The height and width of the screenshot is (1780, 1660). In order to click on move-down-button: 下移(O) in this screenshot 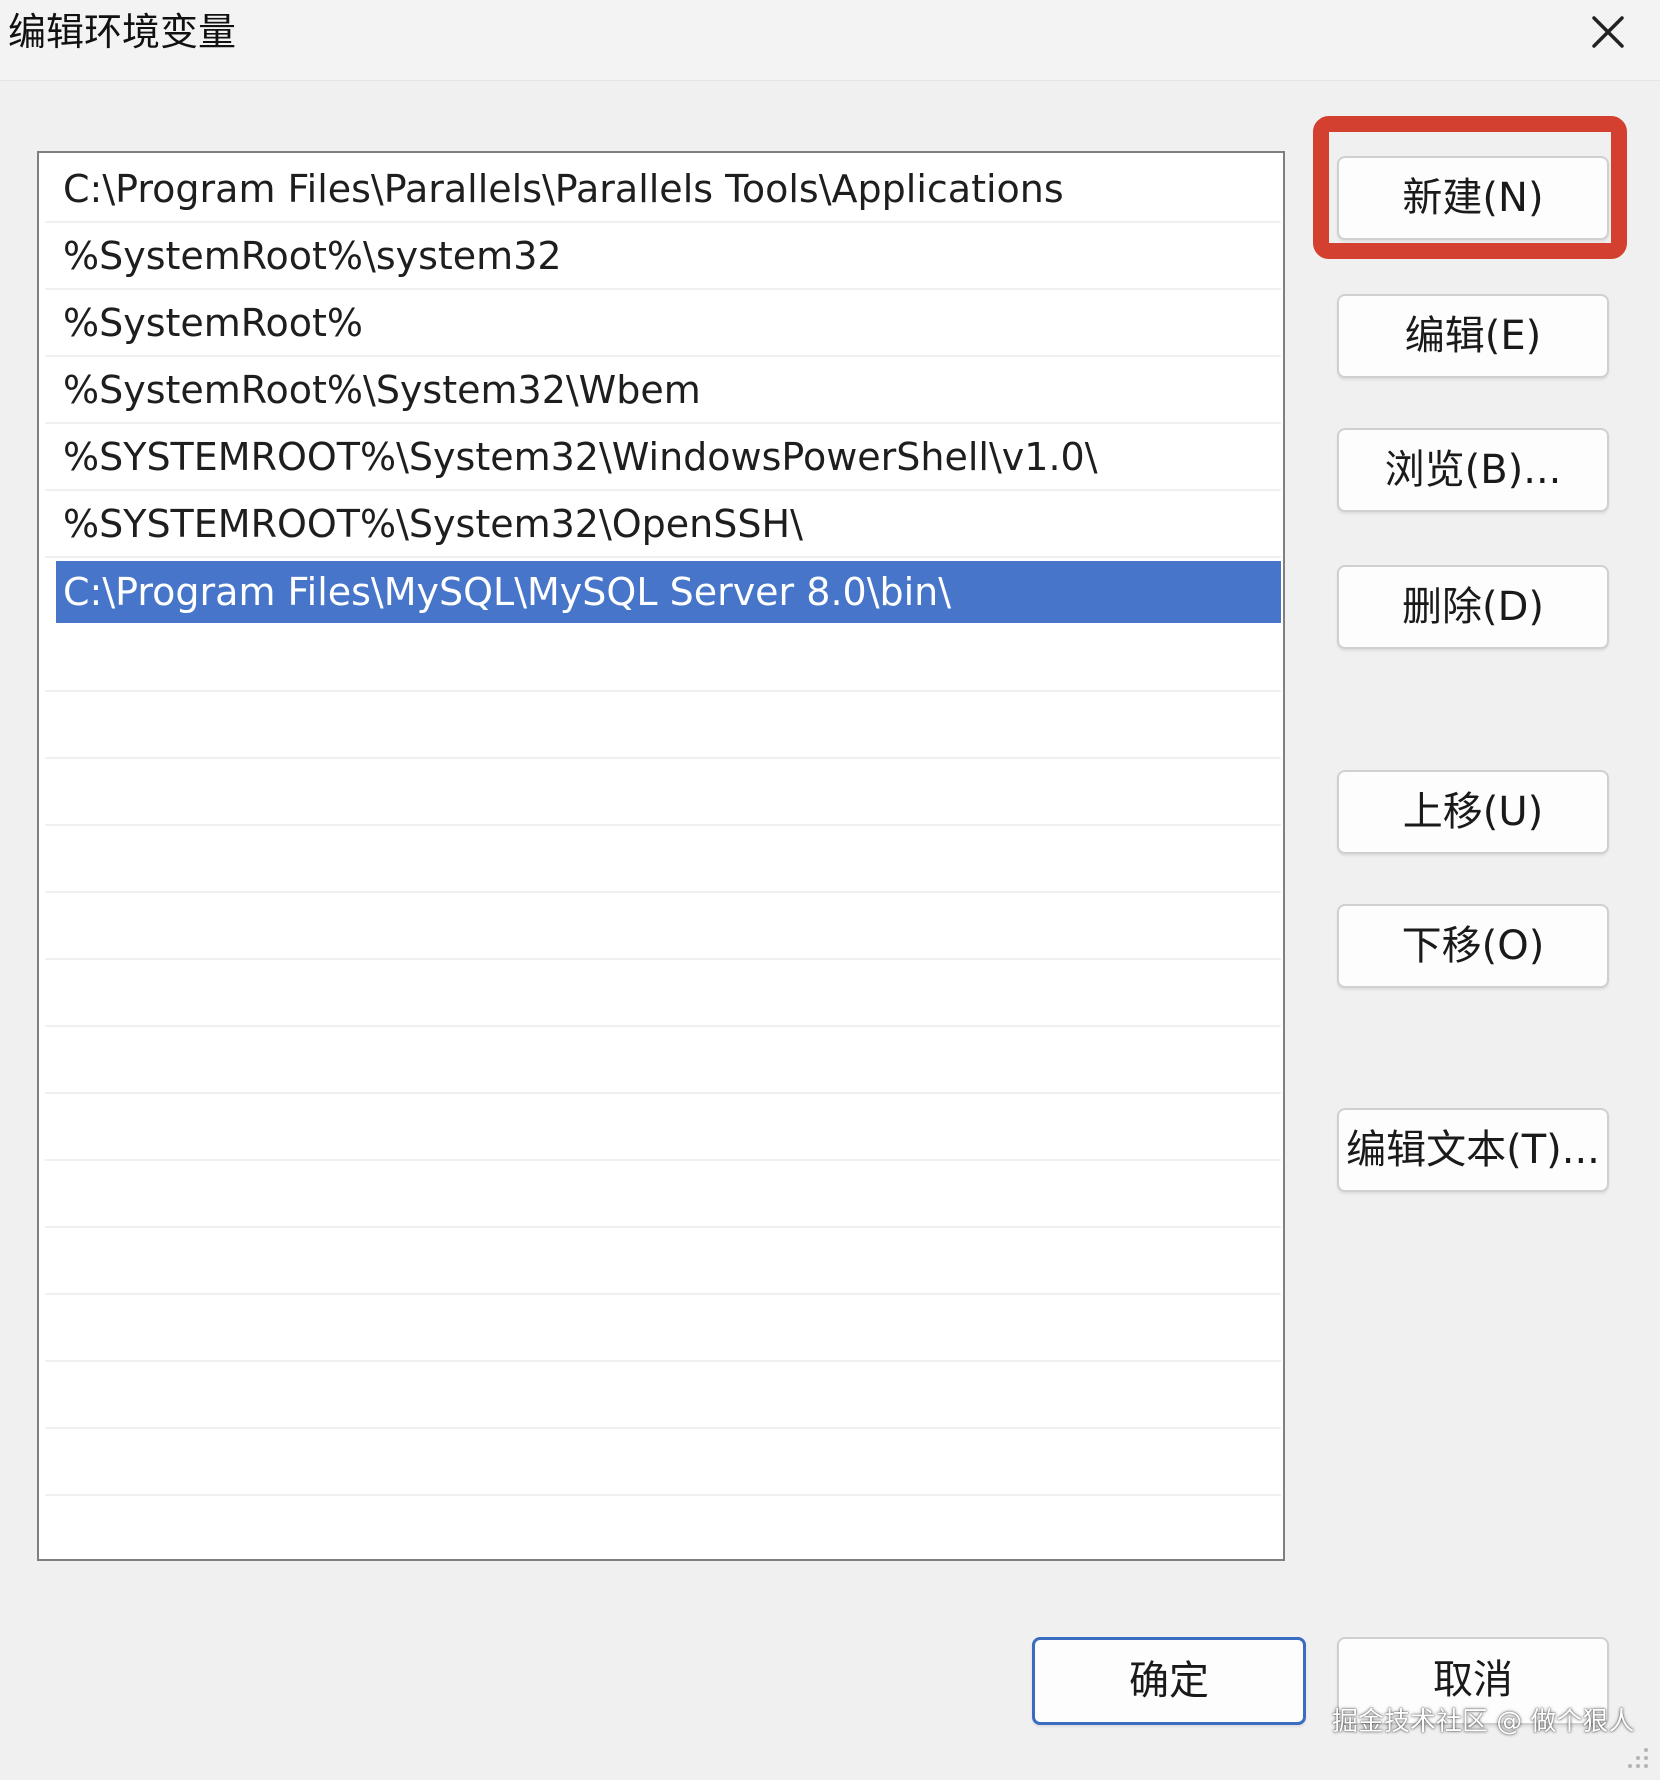, I will do `click(1473, 946)`.